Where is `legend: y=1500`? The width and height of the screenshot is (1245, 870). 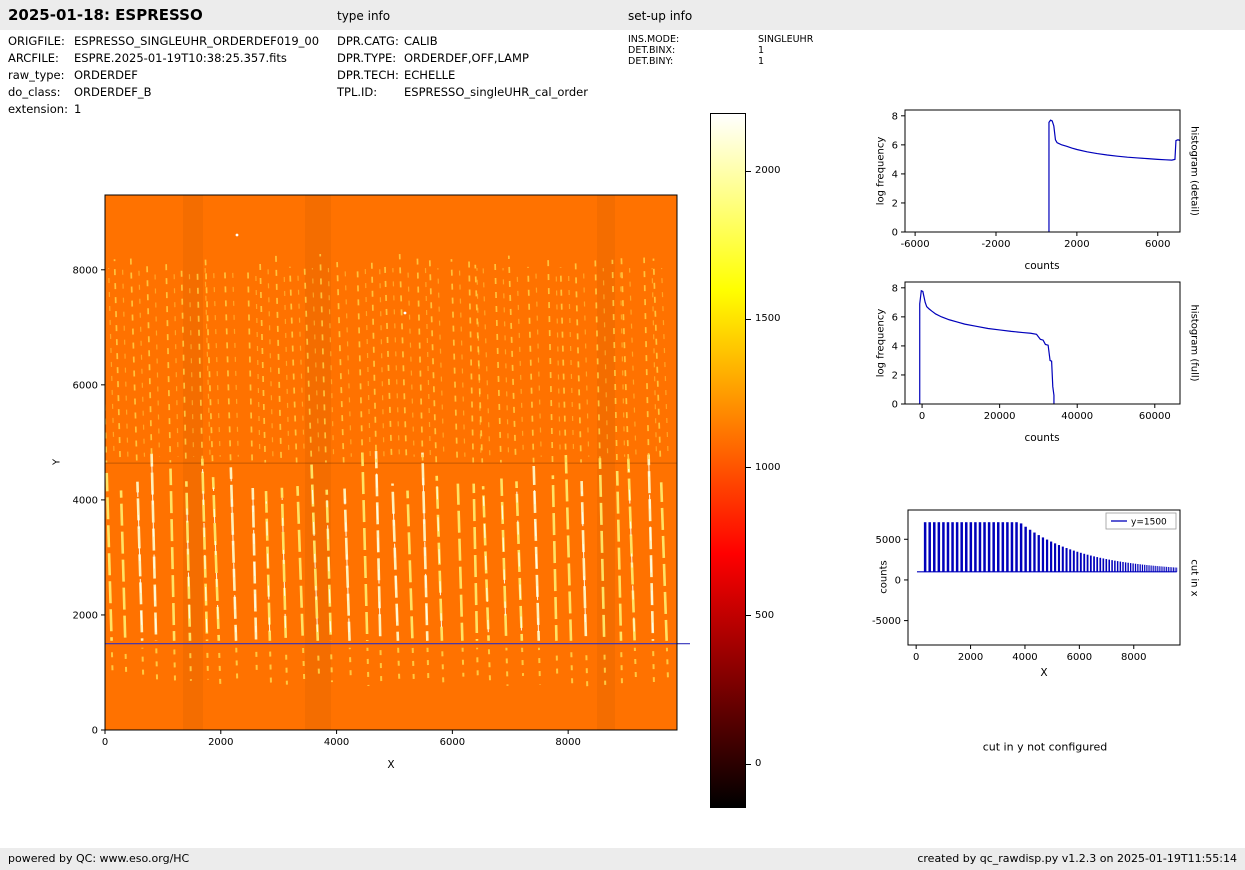 legend: y=1500 is located at coordinates (1141, 521).